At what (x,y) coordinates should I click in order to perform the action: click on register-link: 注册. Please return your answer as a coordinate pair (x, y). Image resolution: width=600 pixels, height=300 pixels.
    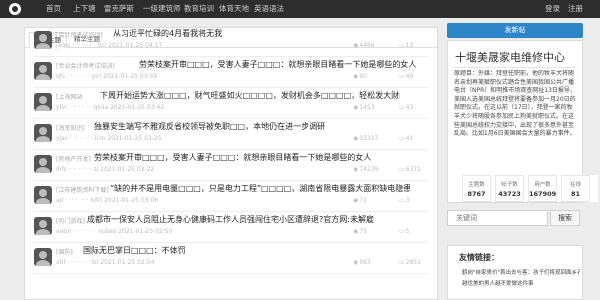
    Looking at the image, I should click on (575, 9).